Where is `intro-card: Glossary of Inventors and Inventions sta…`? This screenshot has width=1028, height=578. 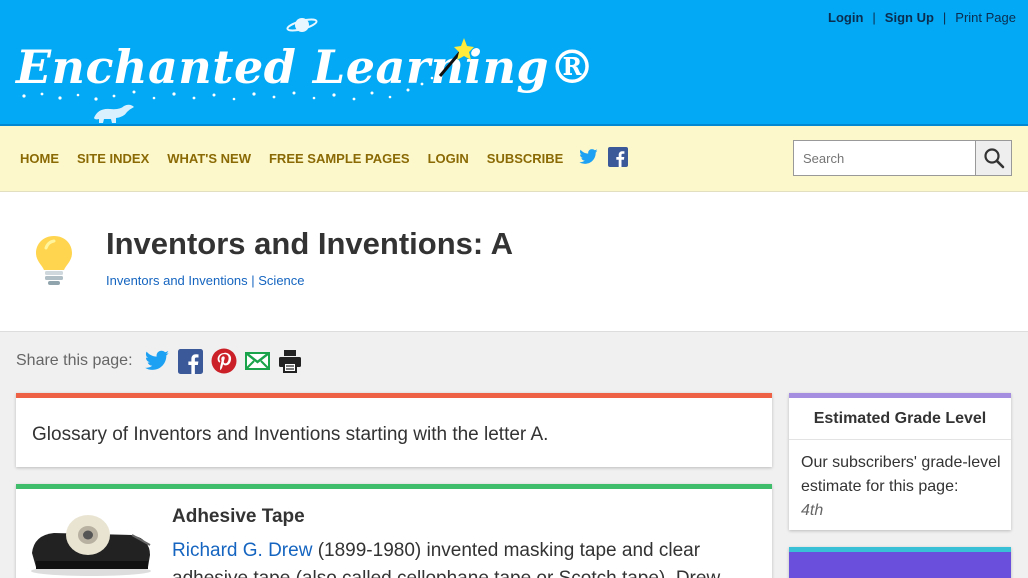
intro-card: Glossary of Inventors and Inventions sta… is located at coordinates (394, 430).